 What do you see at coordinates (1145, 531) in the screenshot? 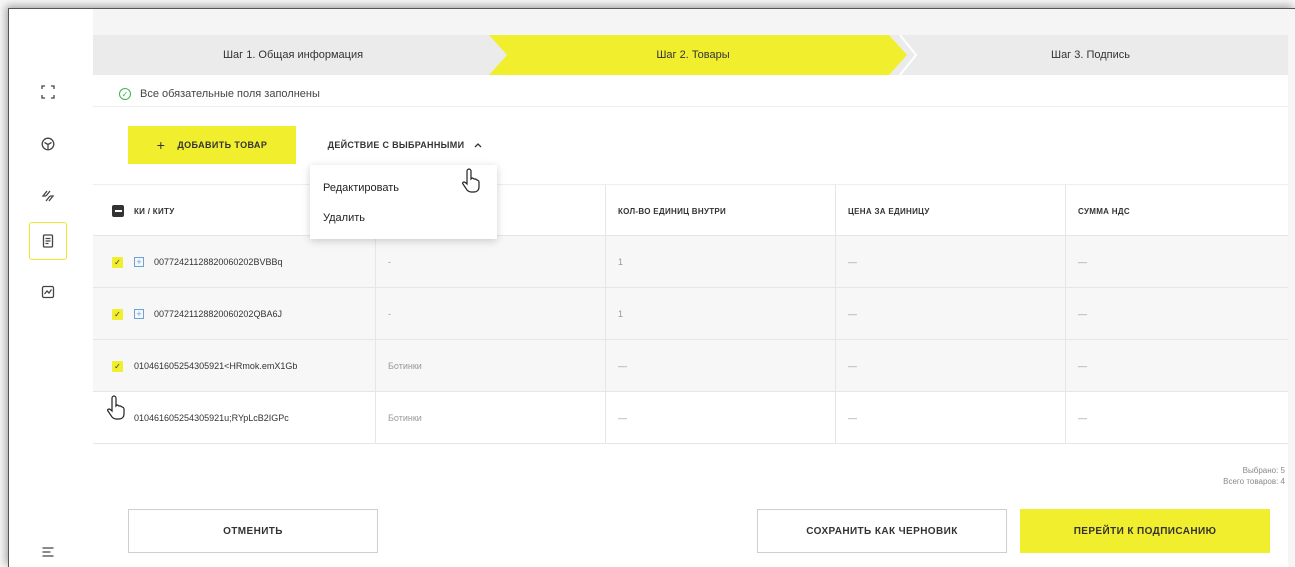
I see `go-to-signing-button: ПЕРЕЙТИ К ПОДПИСАНИЮ` at bounding box center [1145, 531].